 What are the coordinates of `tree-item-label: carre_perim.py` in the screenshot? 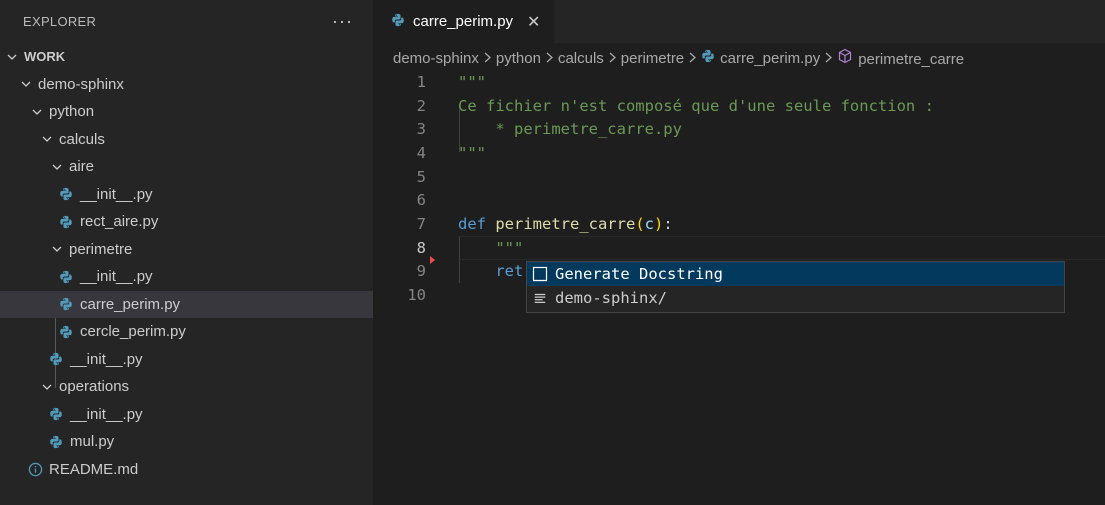 It's located at (130, 304).